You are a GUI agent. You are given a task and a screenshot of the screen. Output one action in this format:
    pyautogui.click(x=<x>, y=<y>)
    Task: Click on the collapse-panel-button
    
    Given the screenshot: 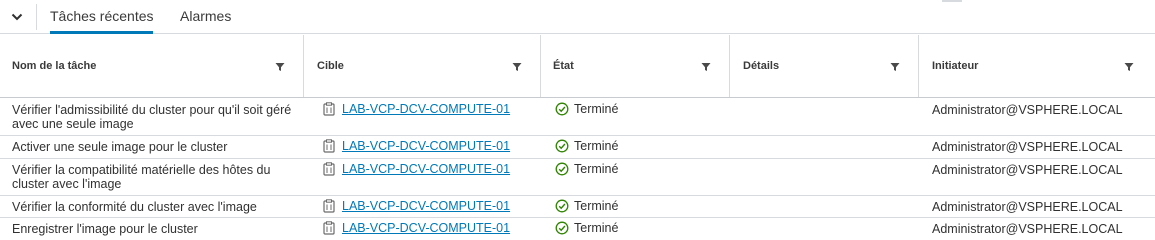 What is the action you would take?
    pyautogui.click(x=17, y=16)
    